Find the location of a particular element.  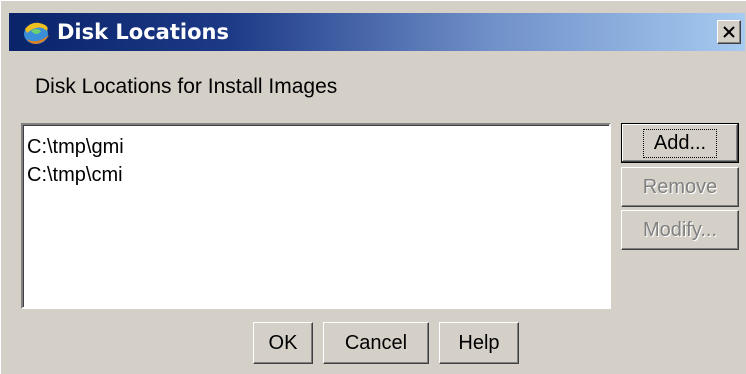

list-item: C:\tmp\cmi is located at coordinates (318, 175).